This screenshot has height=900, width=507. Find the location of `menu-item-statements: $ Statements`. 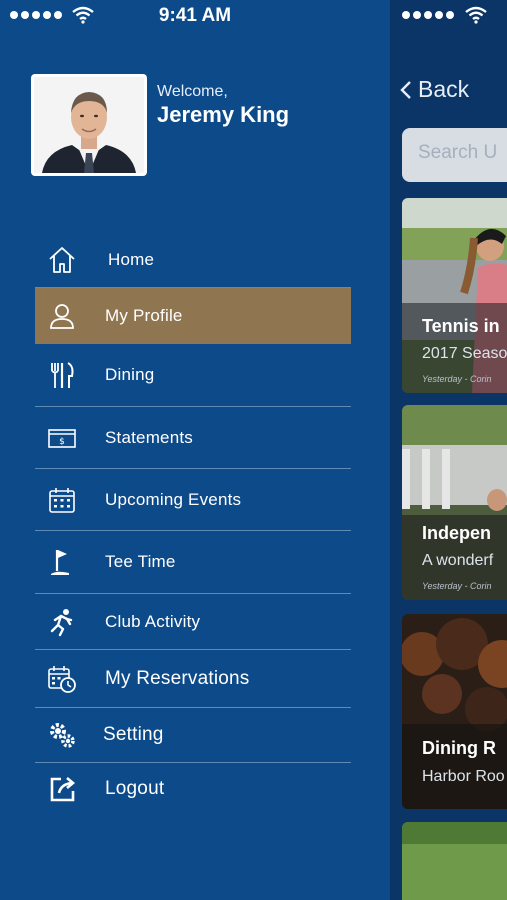

menu-item-statements: $ Statements is located at coordinates (193, 438).